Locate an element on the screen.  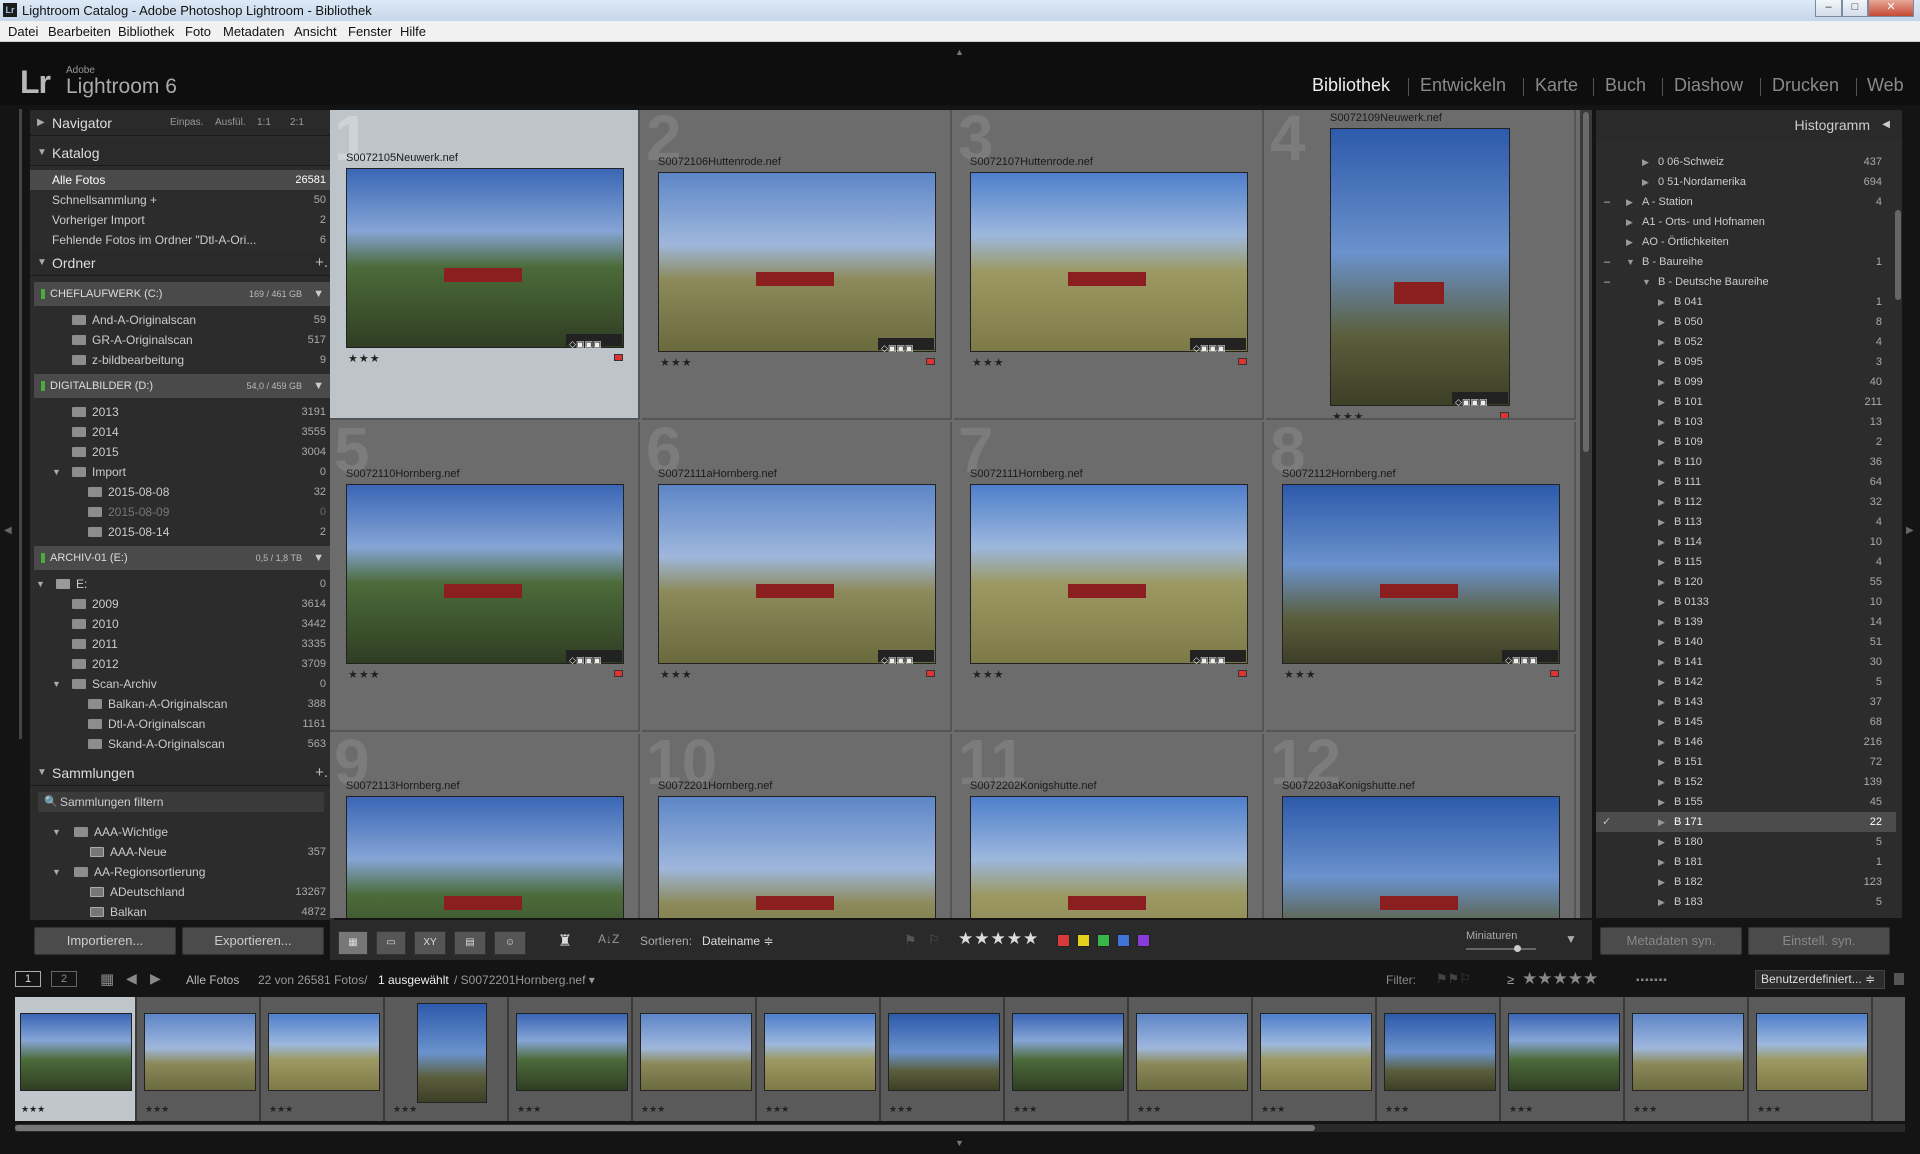
catalog-header: ▼ Katalog is located at coordinates (182, 153).